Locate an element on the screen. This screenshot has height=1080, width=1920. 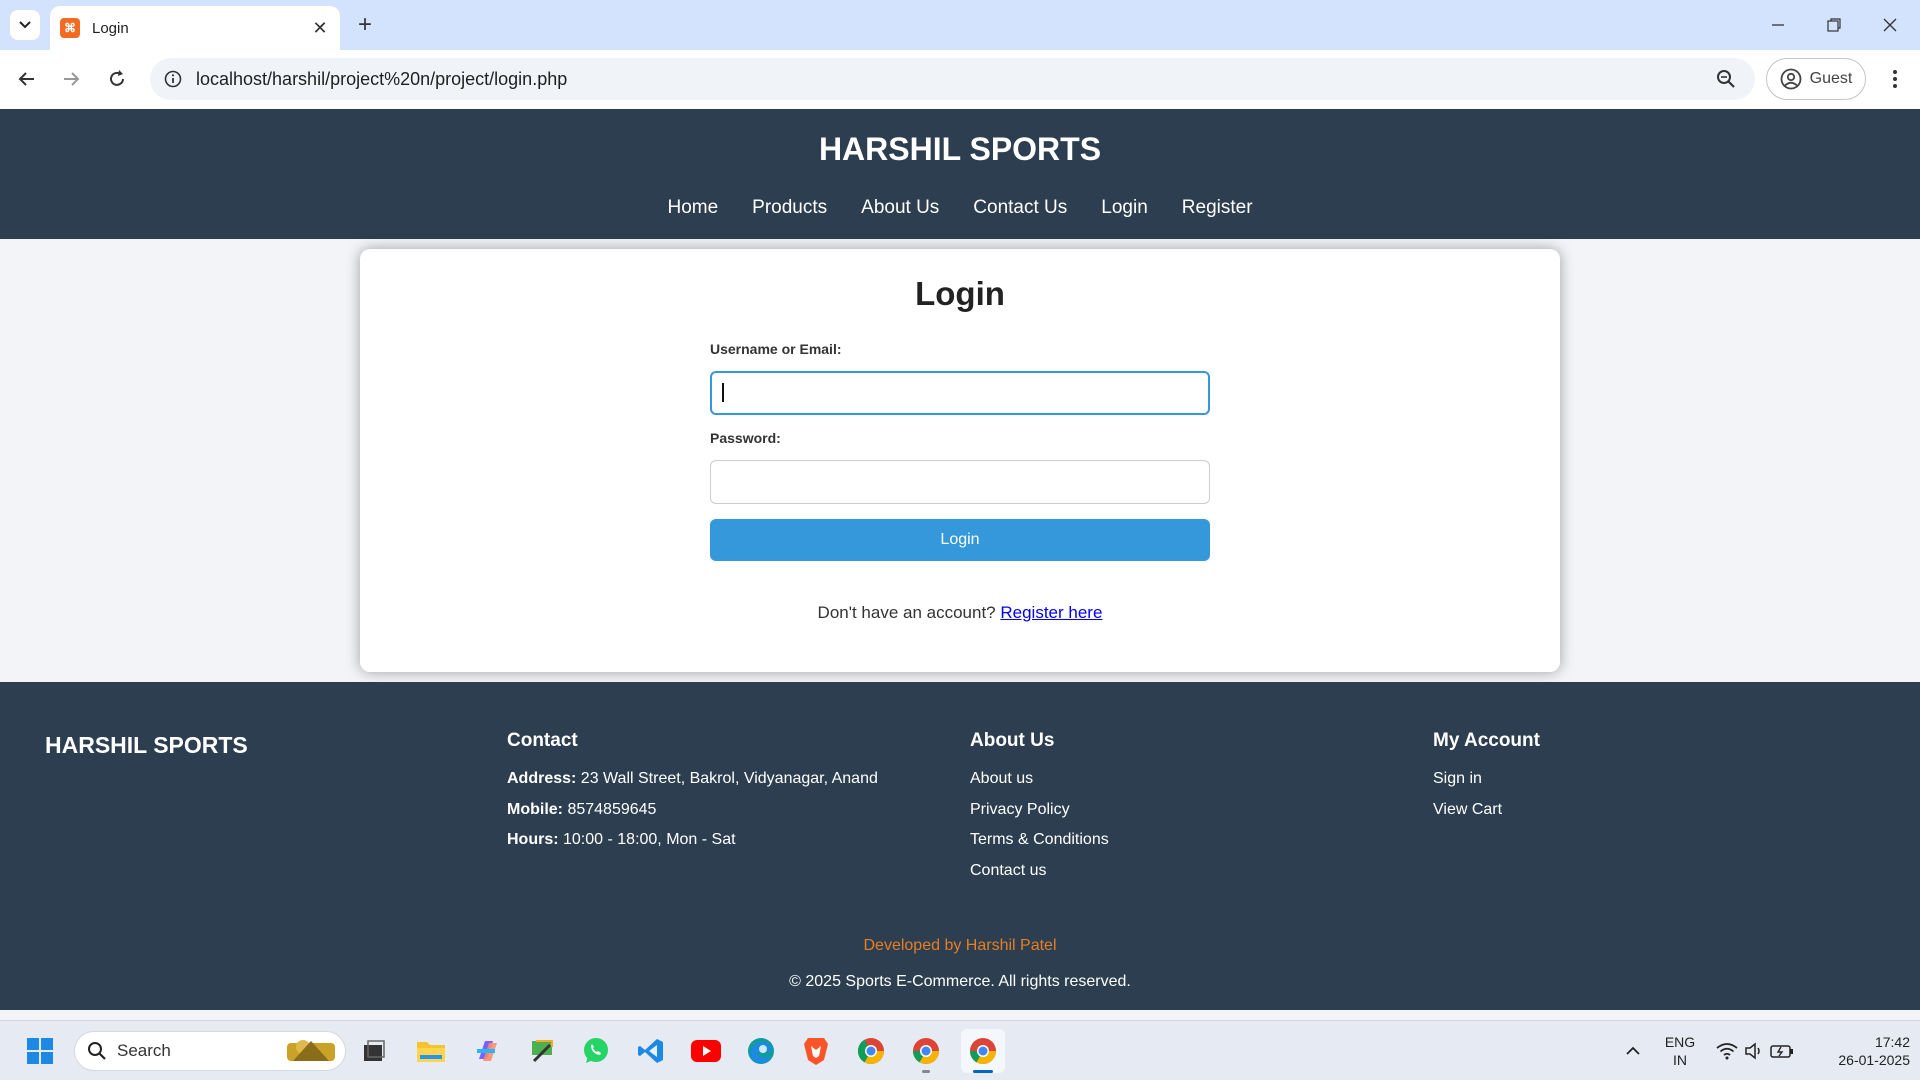
clock-time: 17:42 is located at coordinates (1892, 1042).